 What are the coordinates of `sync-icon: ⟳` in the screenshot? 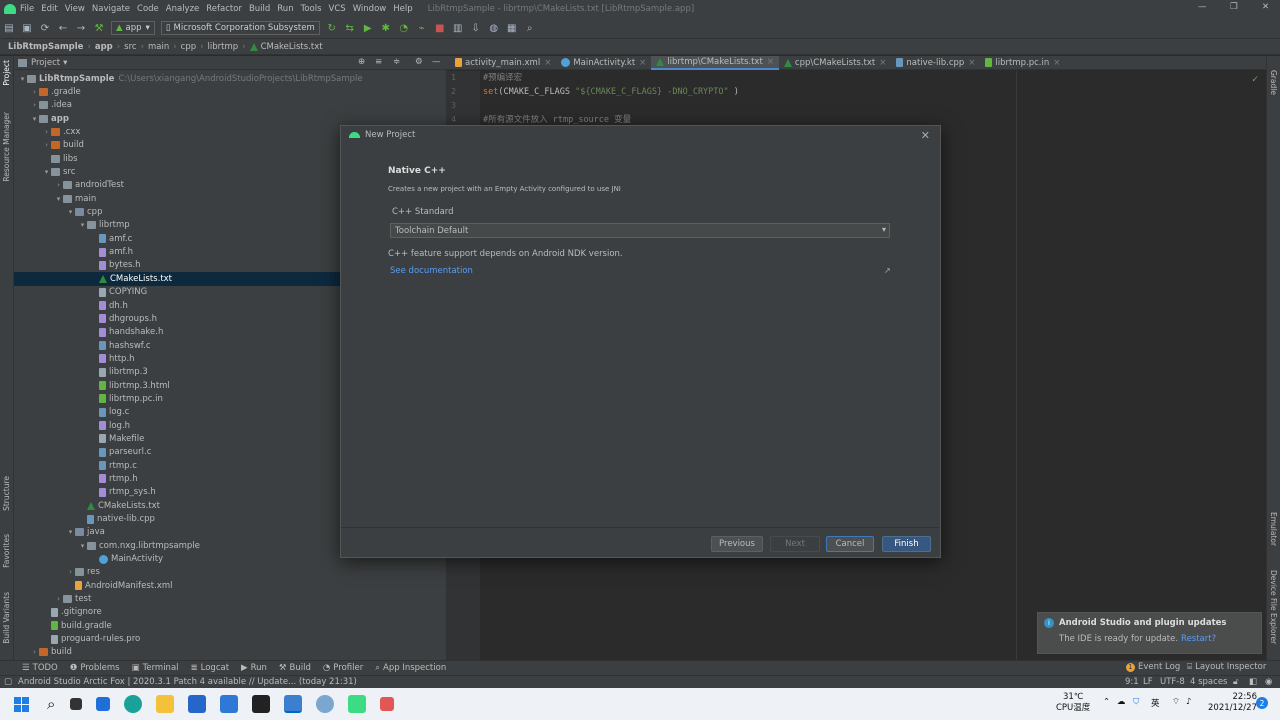 It's located at (45, 28).